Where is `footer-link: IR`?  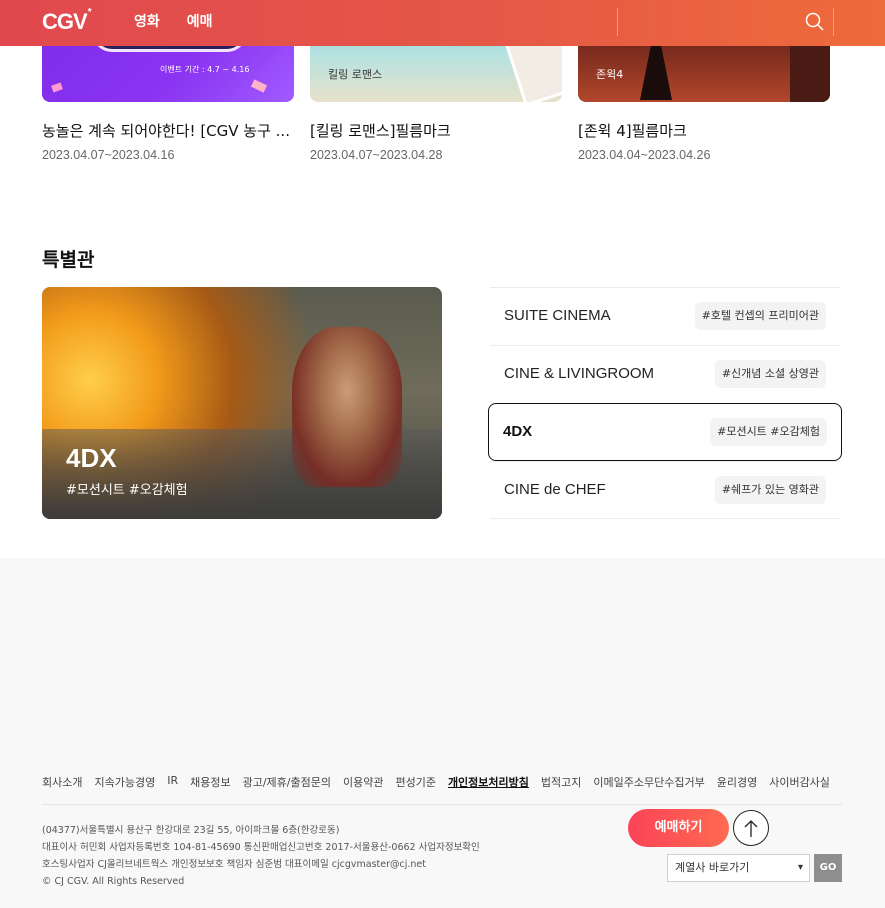 footer-link: IR is located at coordinates (172, 782).